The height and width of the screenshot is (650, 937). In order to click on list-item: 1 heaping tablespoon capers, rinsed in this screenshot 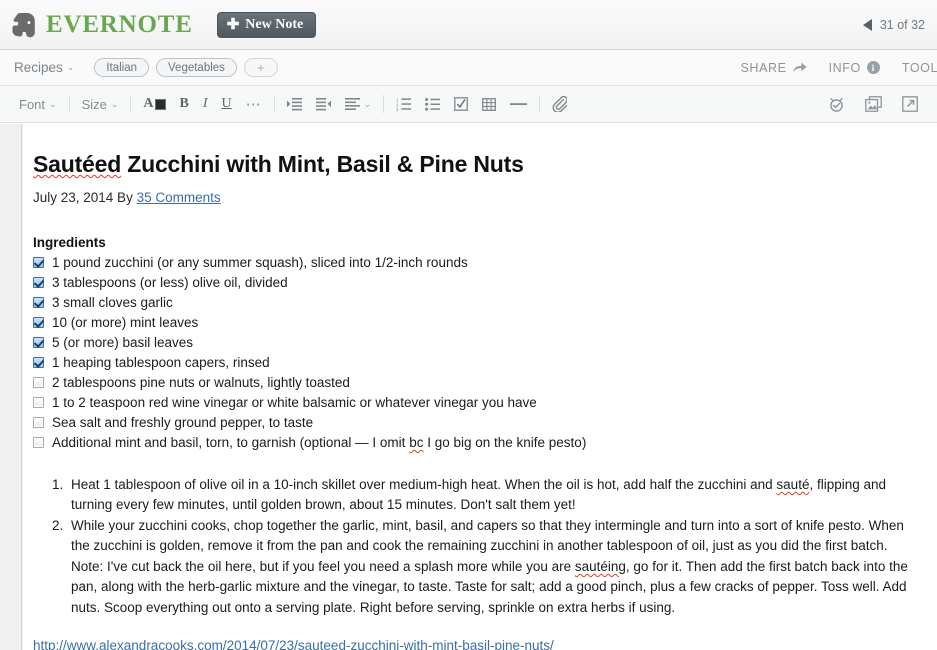, I will do `click(475, 363)`.